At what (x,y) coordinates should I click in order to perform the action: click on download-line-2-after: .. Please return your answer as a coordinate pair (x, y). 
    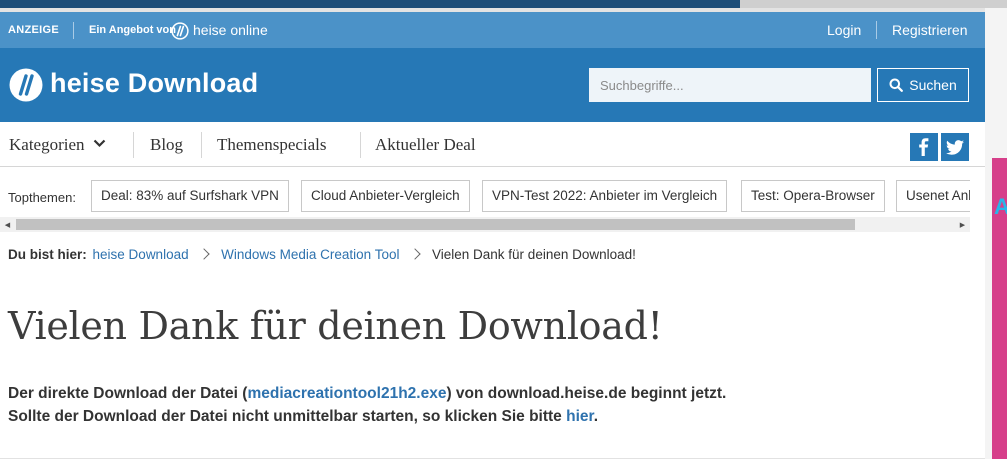
    Looking at the image, I should click on (596, 416).